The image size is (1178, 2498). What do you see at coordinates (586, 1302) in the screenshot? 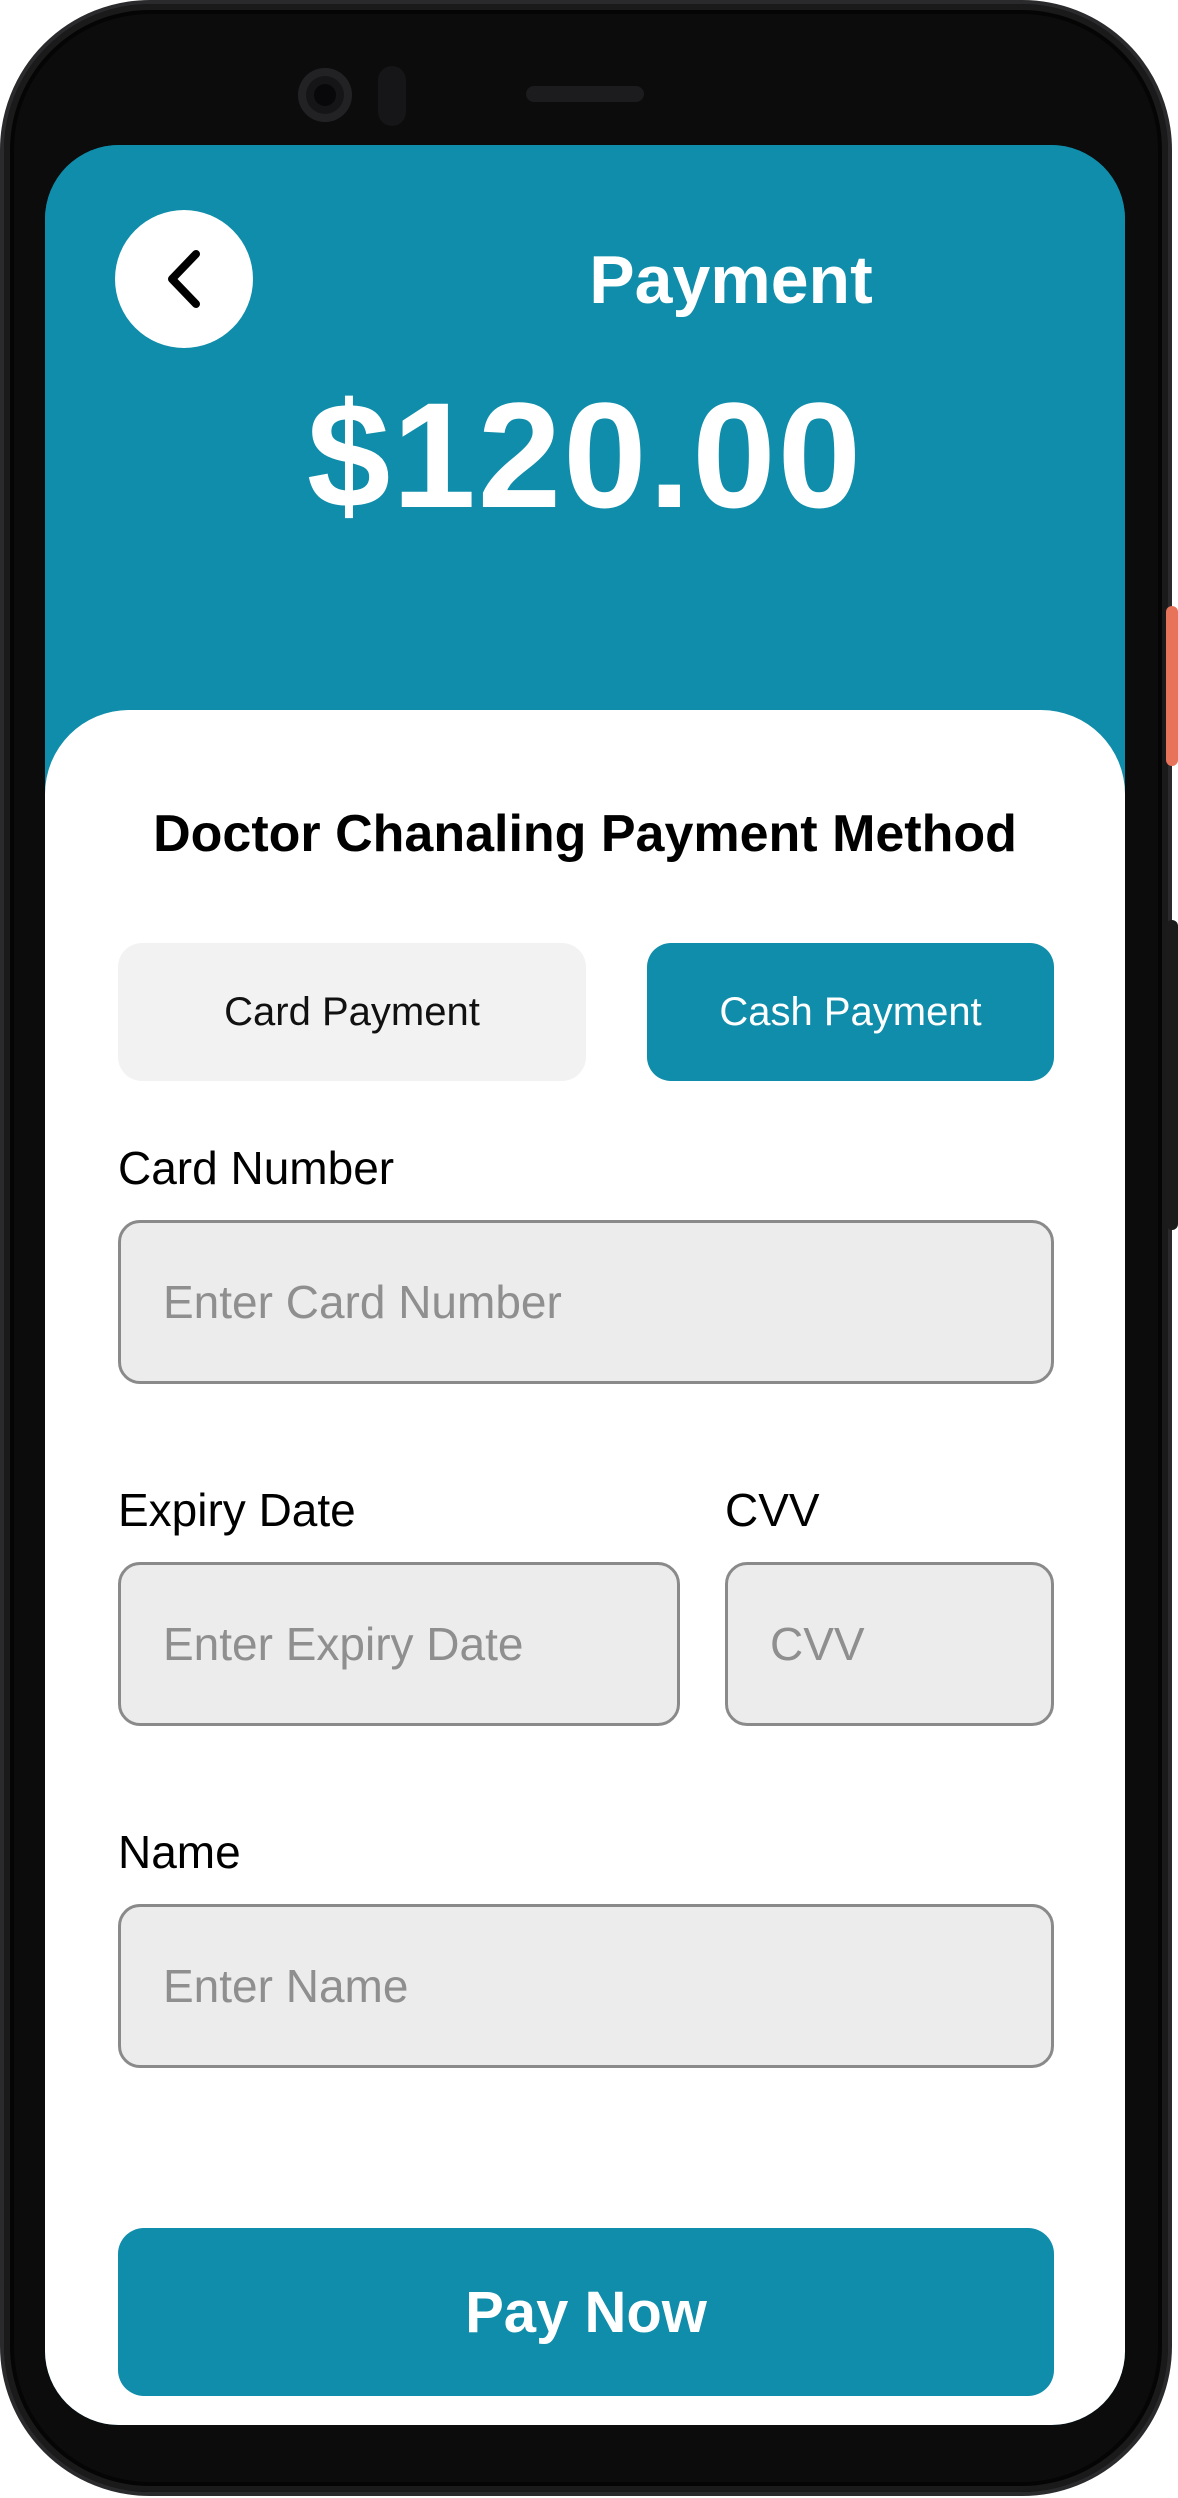
I see `card-number-field` at bounding box center [586, 1302].